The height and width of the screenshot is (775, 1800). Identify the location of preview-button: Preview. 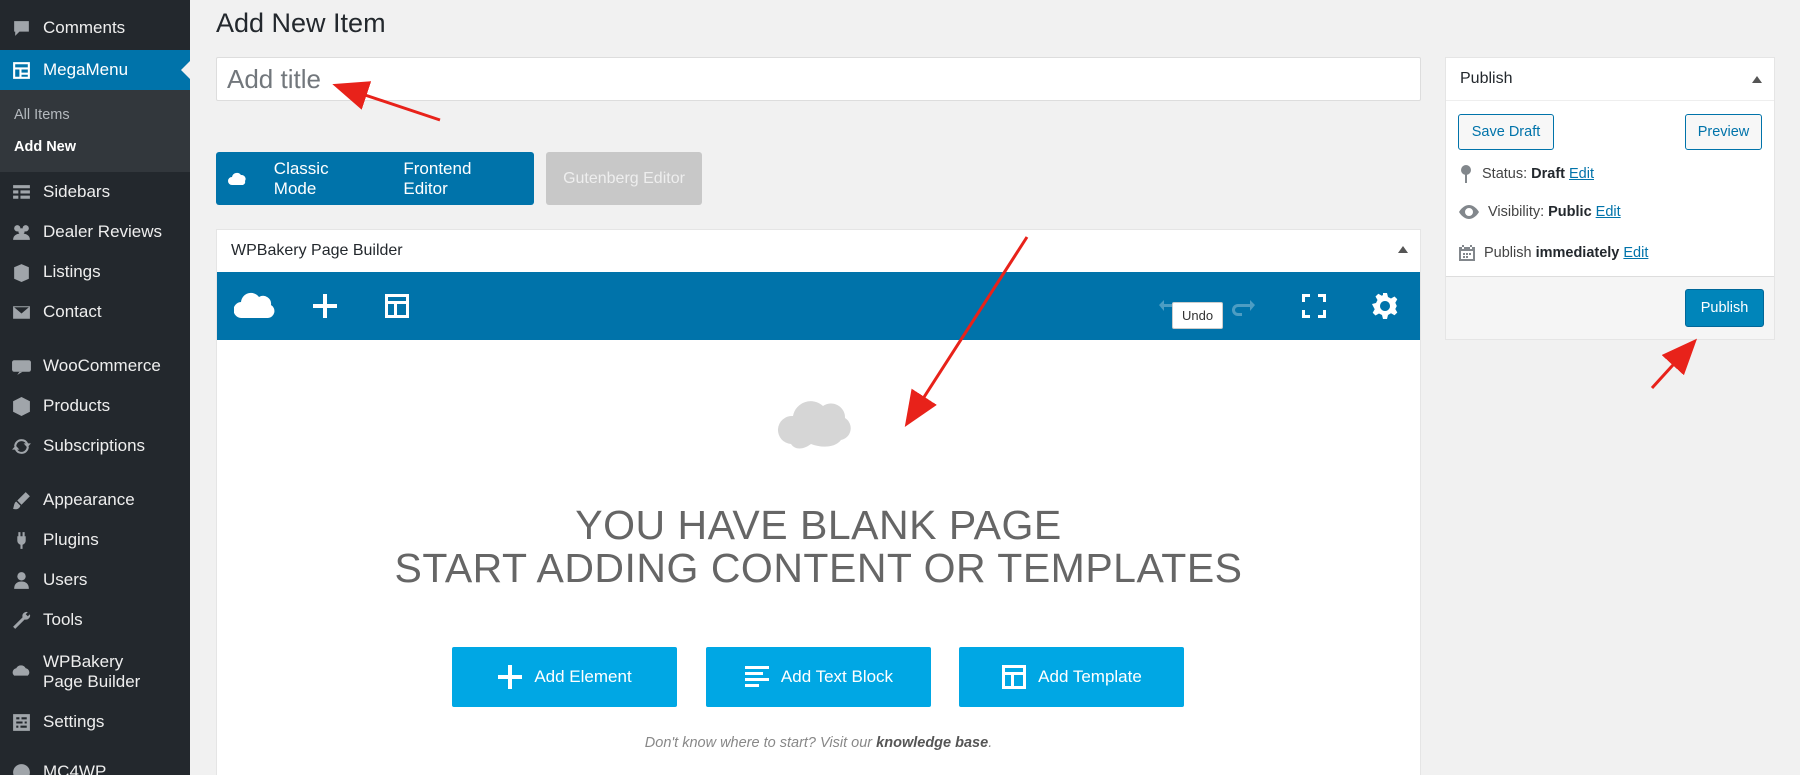
(1723, 132).